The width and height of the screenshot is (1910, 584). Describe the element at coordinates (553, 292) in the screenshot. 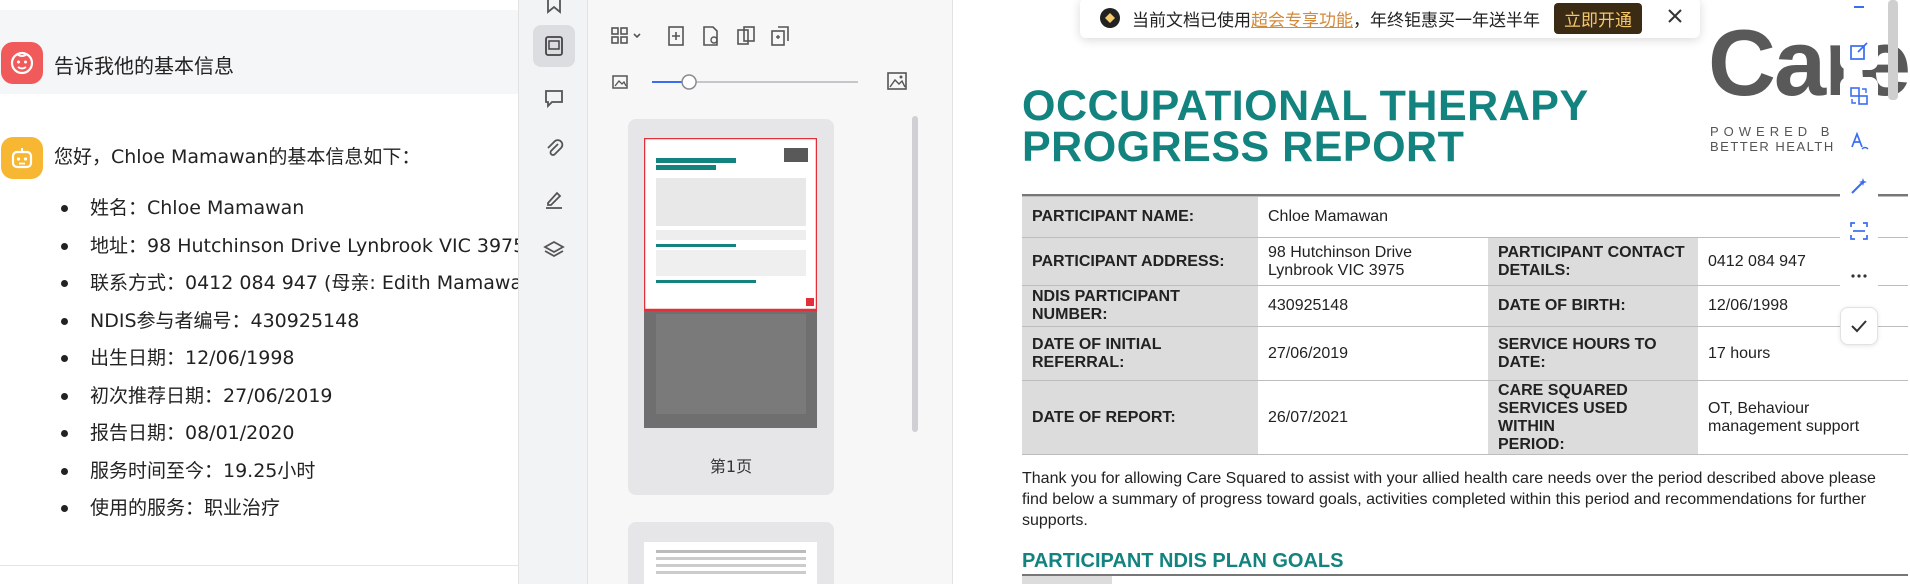

I see `tool-rail` at that location.